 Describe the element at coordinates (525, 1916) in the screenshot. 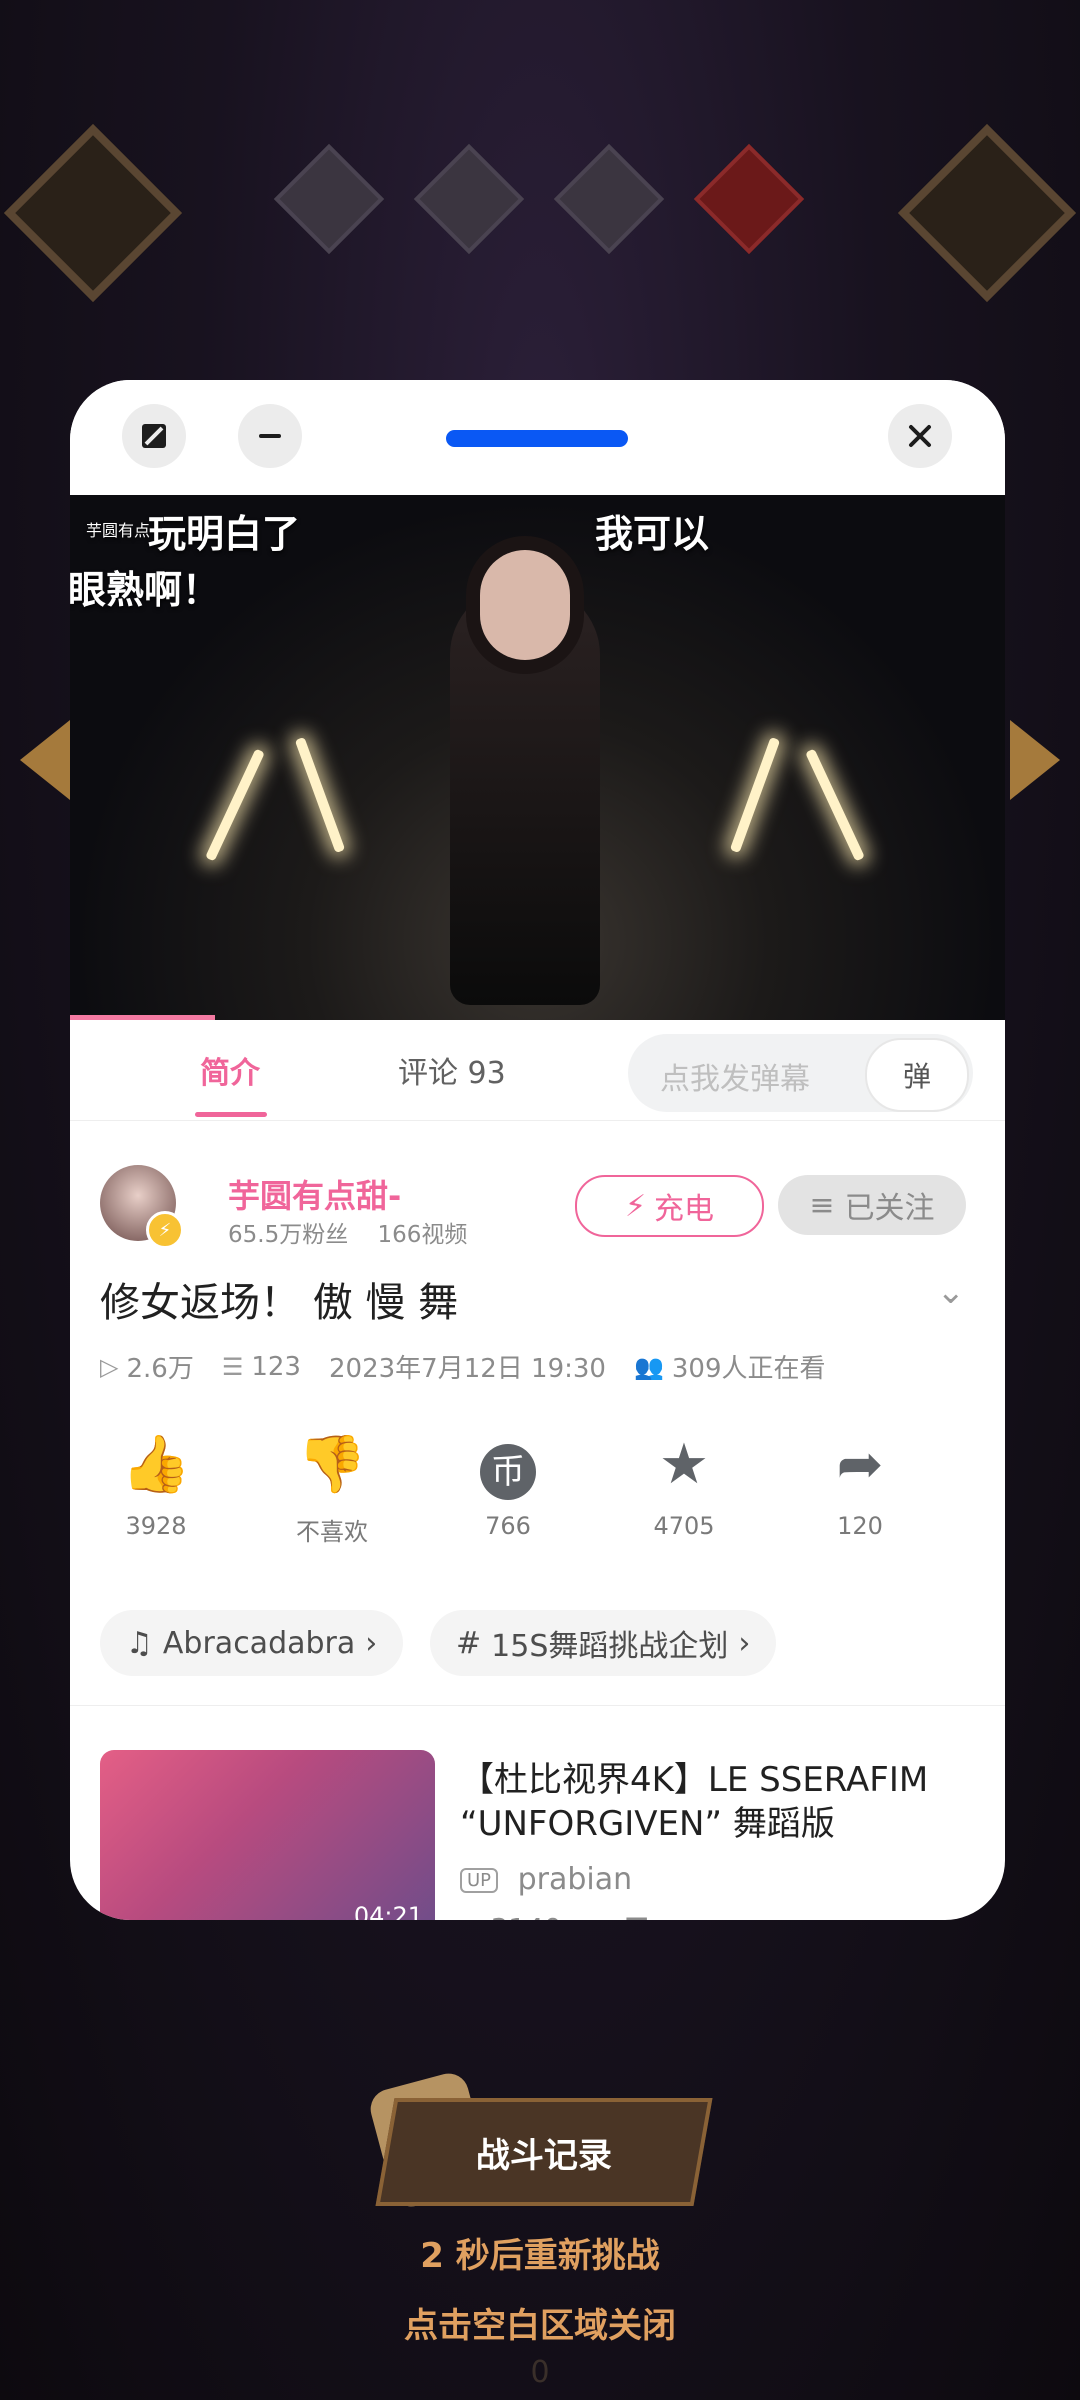

I see `recommended-views: 3140` at that location.